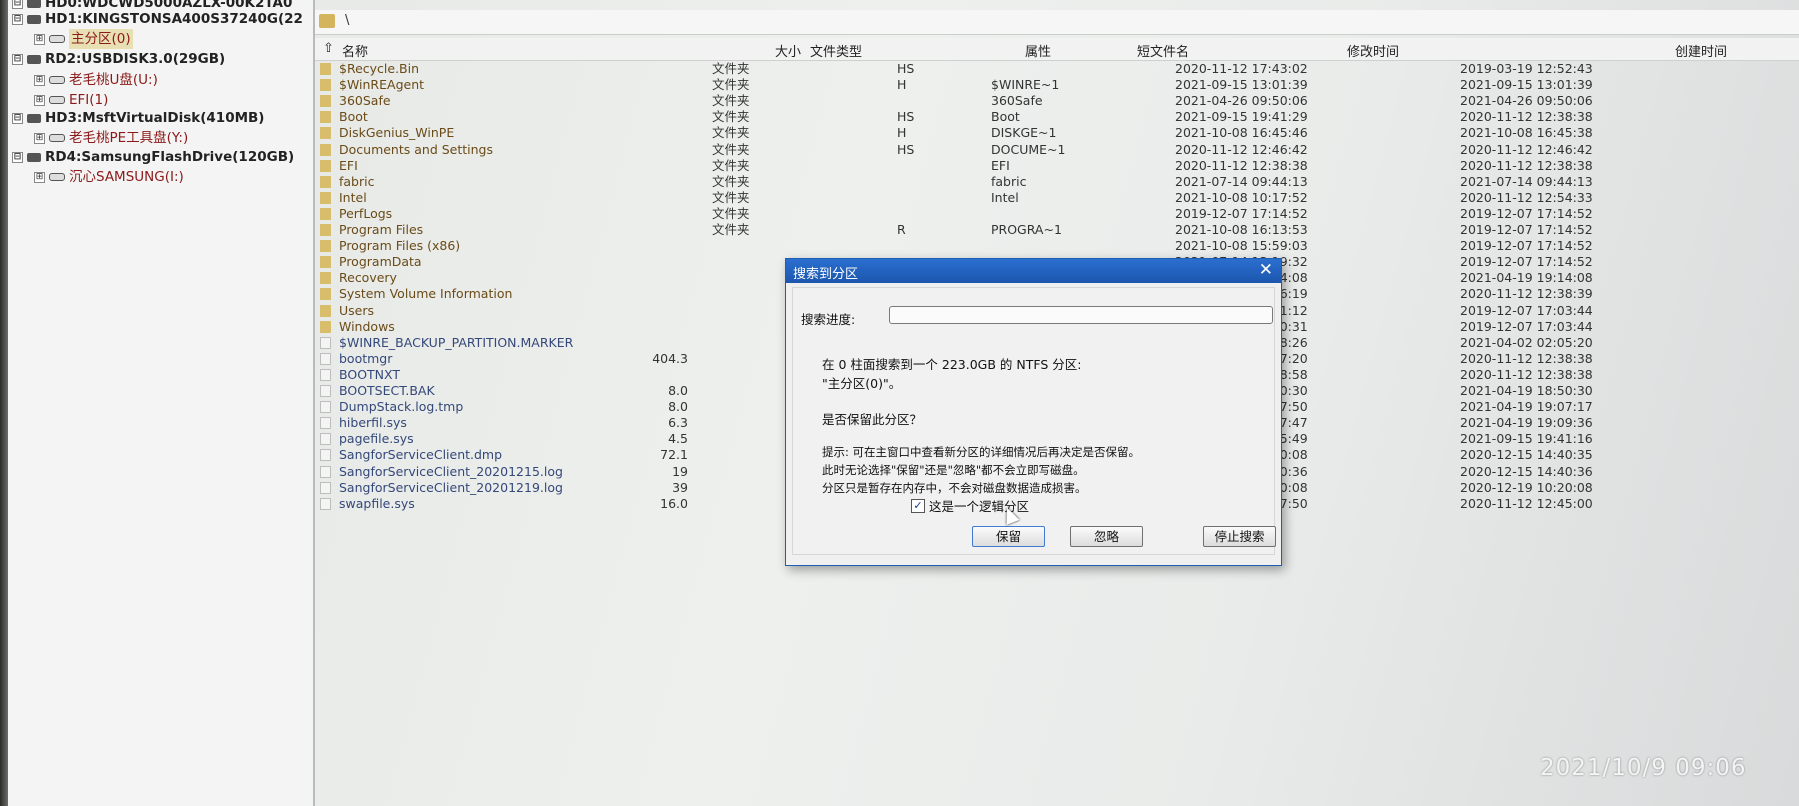 The width and height of the screenshot is (1799, 806). Describe the element at coordinates (155, 118) in the screenshot. I see `tree-item-label: HD3:MsftVirtualDisk(410MB)` at that location.